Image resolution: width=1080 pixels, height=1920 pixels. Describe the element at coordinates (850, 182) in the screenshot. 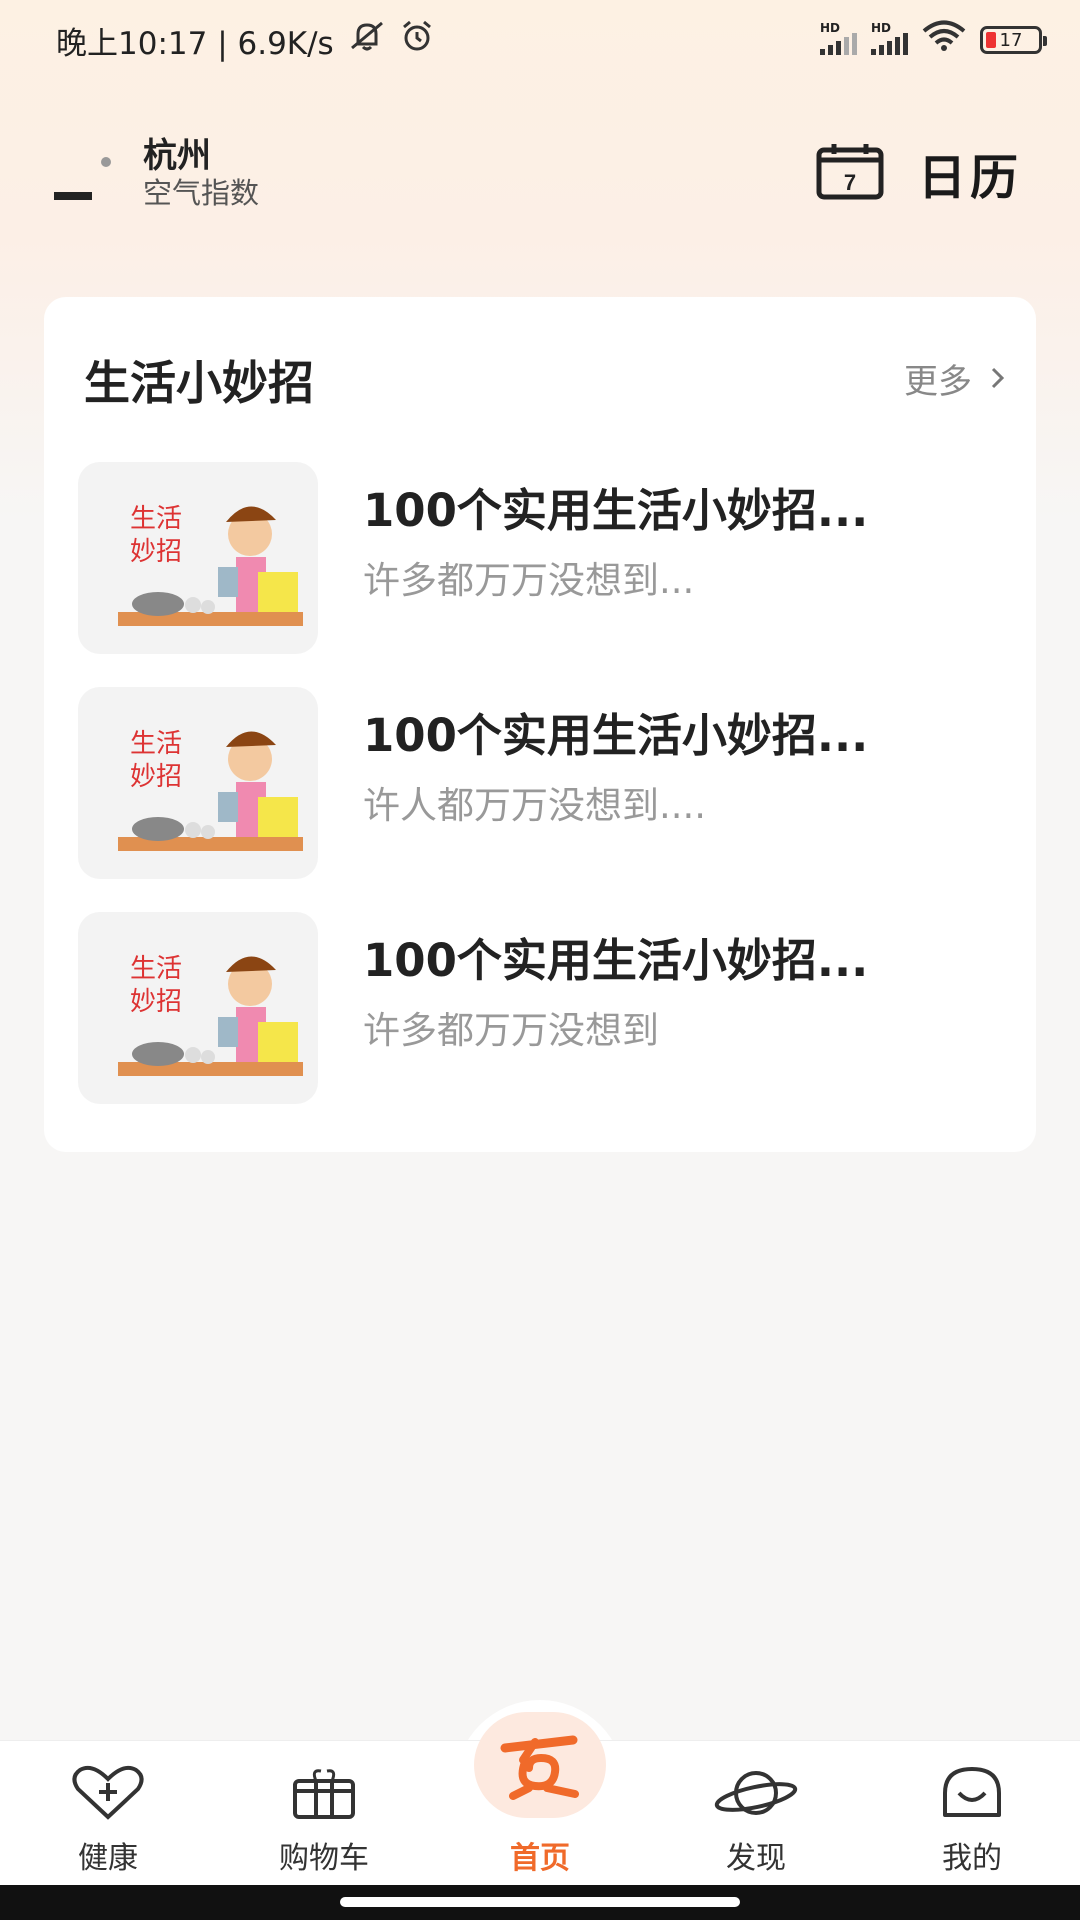

I see `calendar-day-number: 7` at that location.